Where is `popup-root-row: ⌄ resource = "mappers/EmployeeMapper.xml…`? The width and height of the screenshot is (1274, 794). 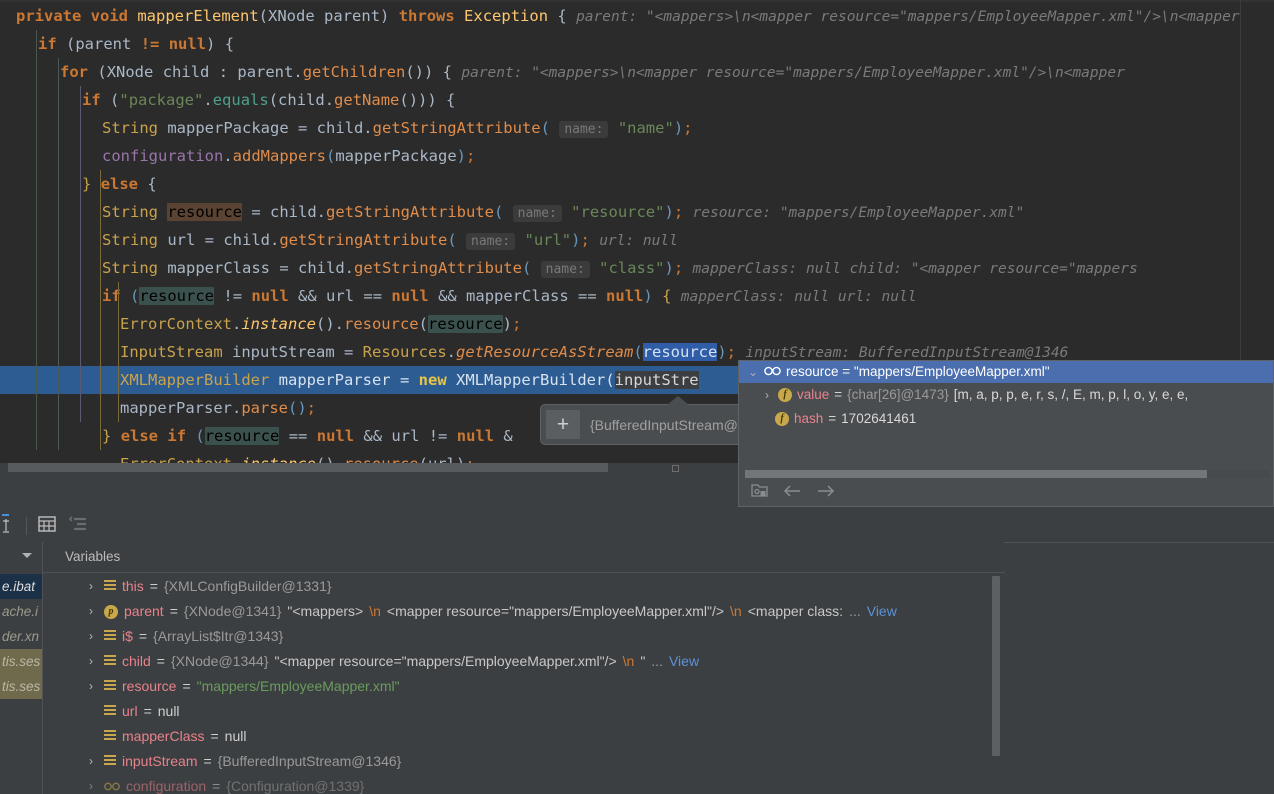 popup-root-row: ⌄ resource = "mappers/EmployeeMapper.xml… is located at coordinates (1006, 372).